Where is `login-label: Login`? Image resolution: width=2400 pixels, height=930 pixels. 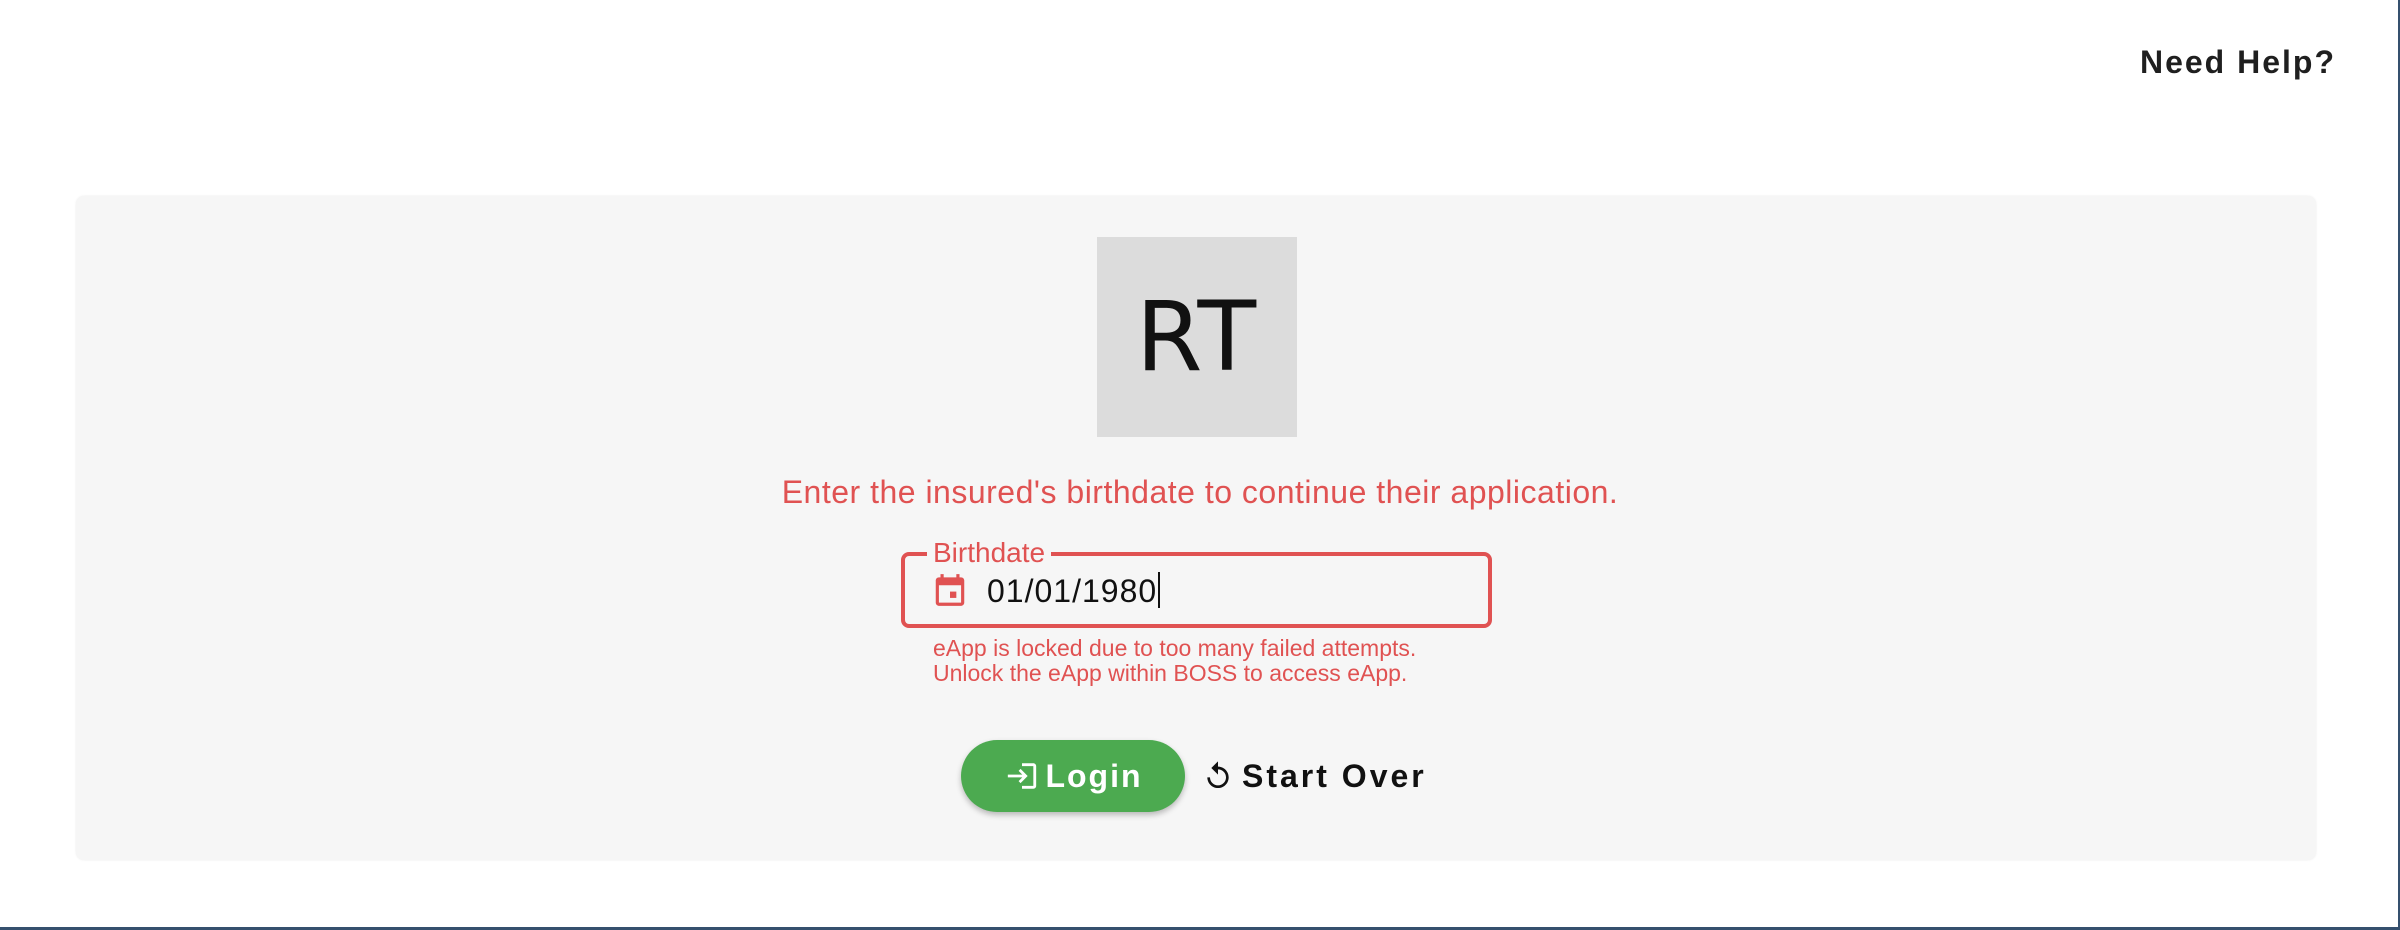 login-label: Login is located at coordinates (1094, 775).